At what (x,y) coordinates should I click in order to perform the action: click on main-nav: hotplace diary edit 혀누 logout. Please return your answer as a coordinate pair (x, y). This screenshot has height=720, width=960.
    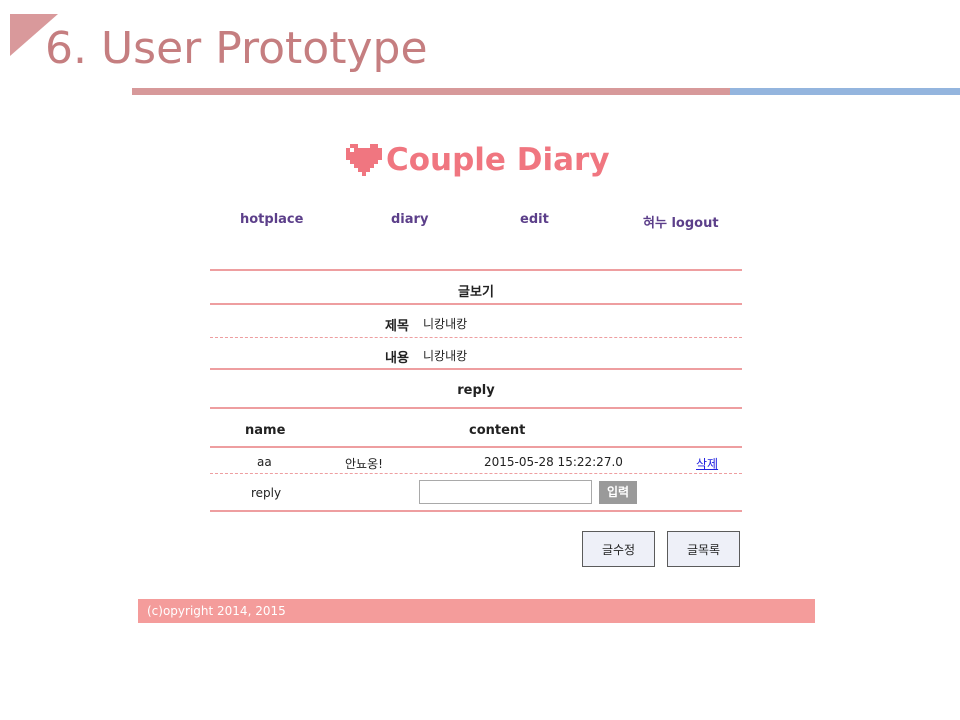
    Looking at the image, I should click on (480, 223).